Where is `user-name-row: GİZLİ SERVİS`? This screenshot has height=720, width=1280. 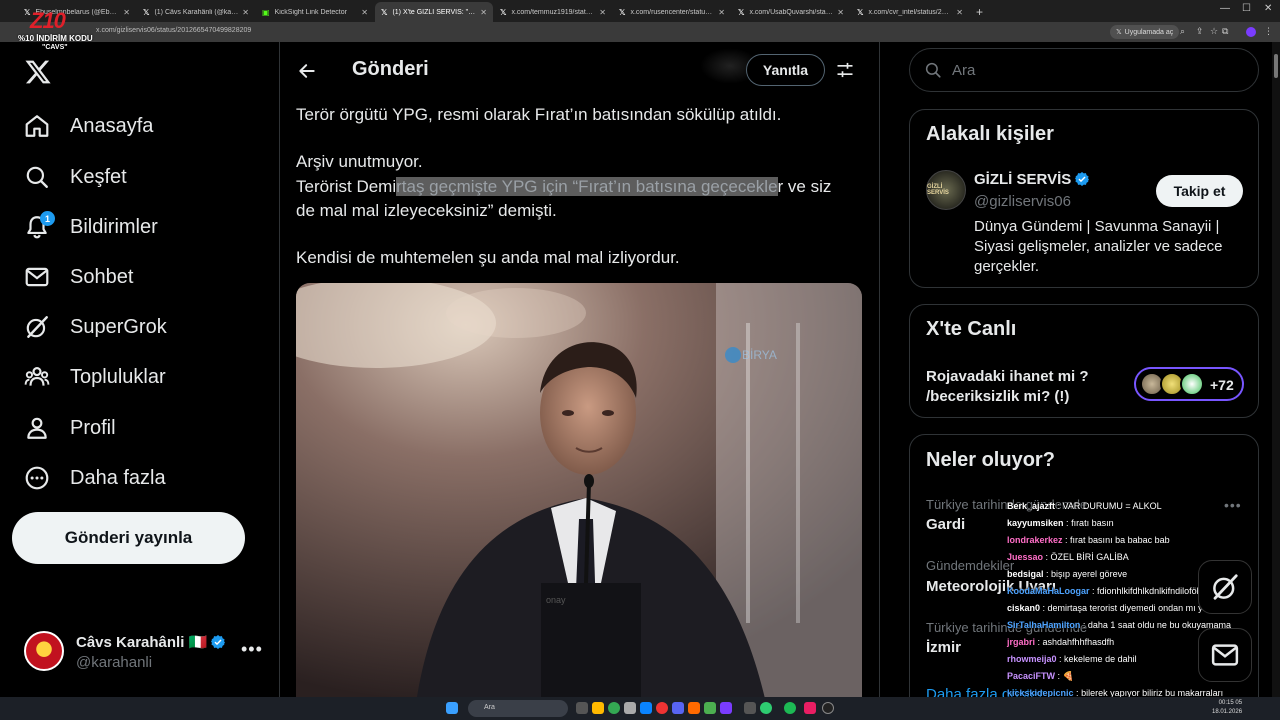
user-name-row: GİZLİ SERVİS is located at coordinates (1032, 179).